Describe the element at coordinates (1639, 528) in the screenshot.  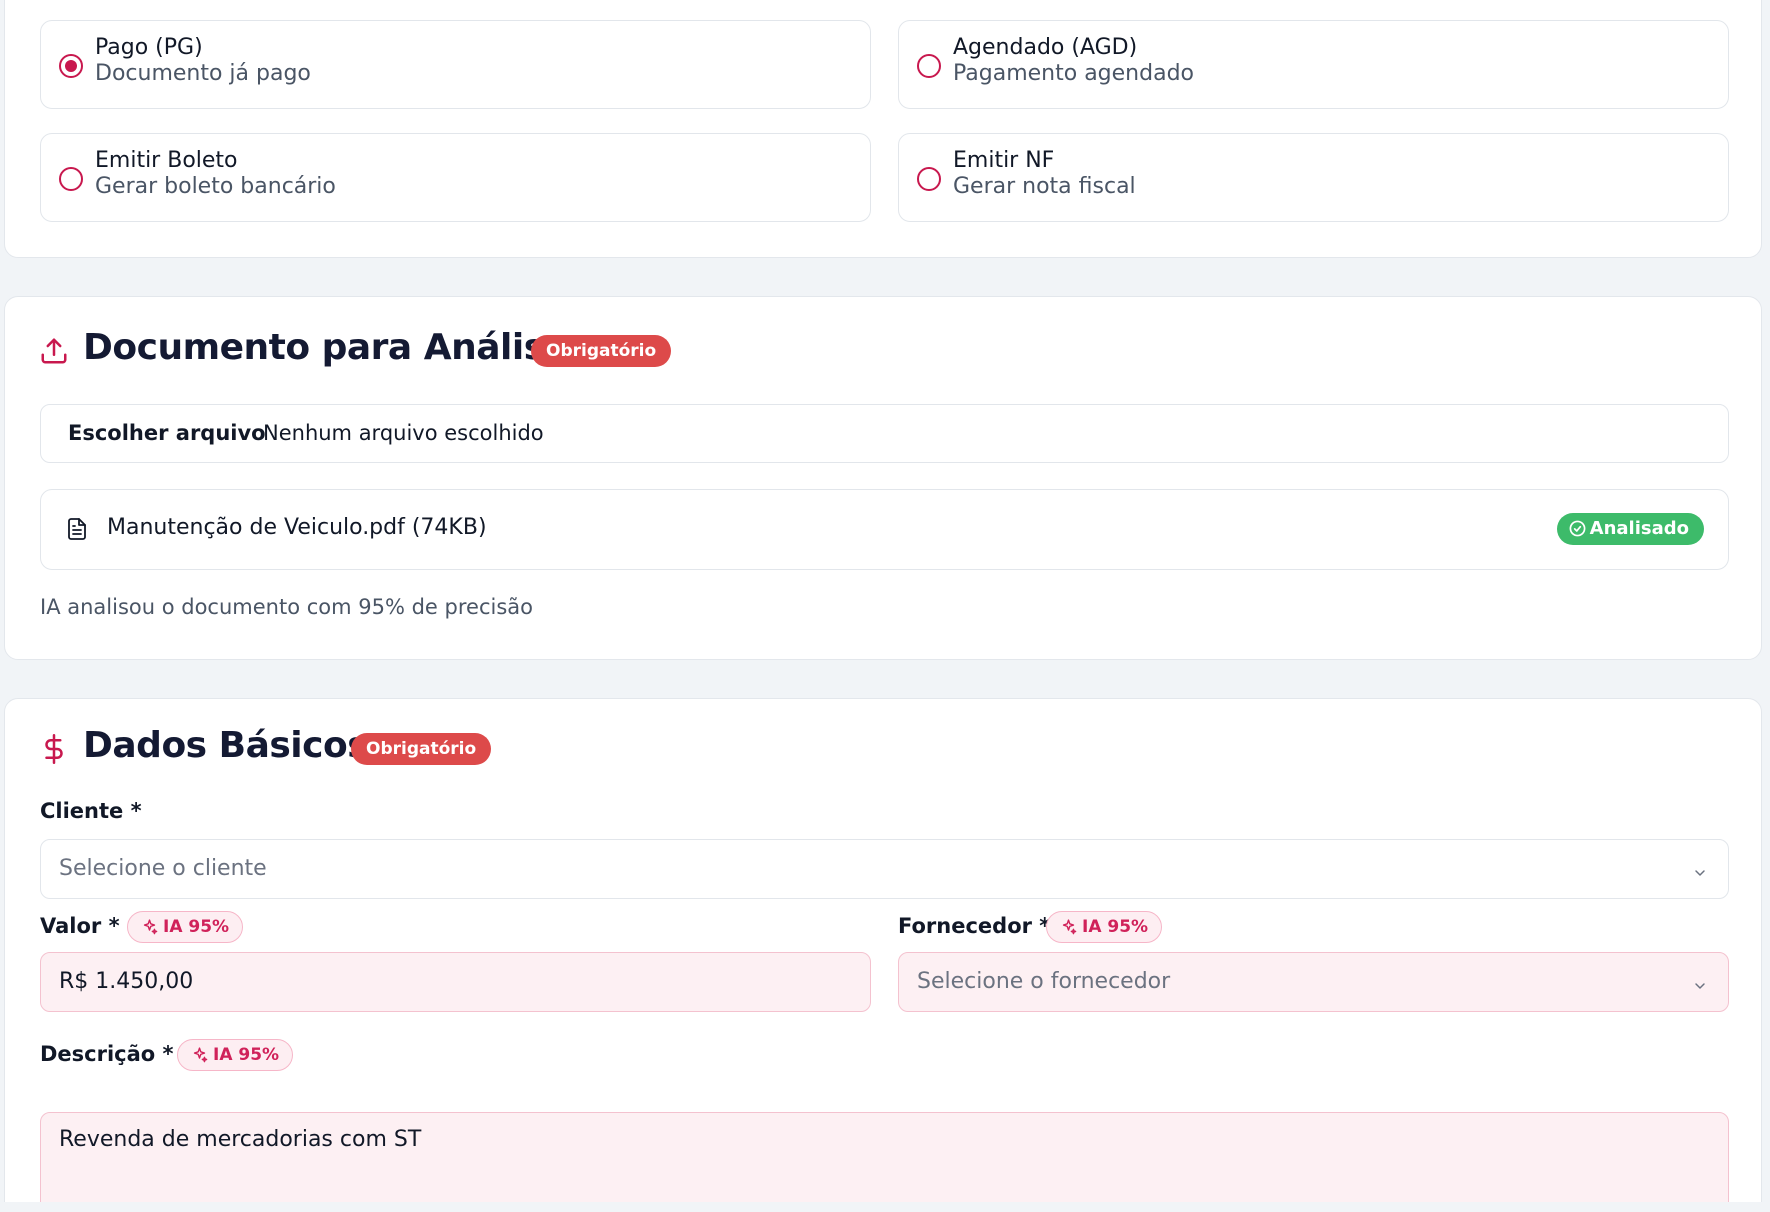
I see `analyzed-badge-label: Analisado` at that location.